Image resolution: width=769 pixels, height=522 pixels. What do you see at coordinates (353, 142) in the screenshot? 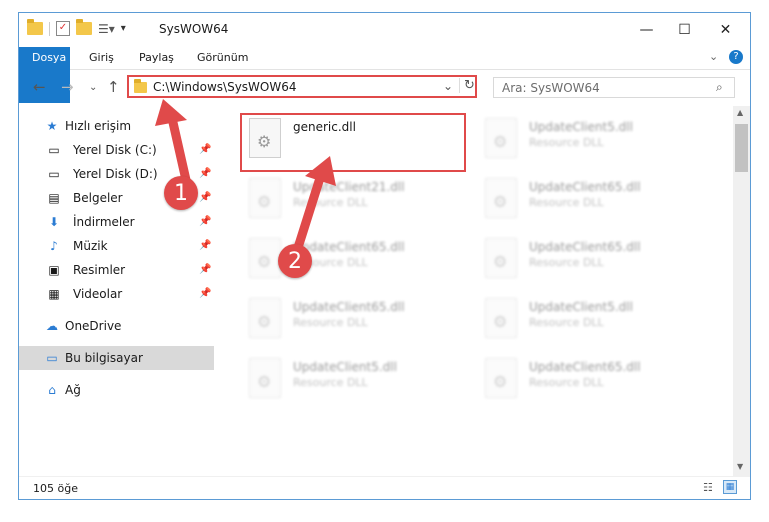
I see `highlight-generic-dll` at bounding box center [353, 142].